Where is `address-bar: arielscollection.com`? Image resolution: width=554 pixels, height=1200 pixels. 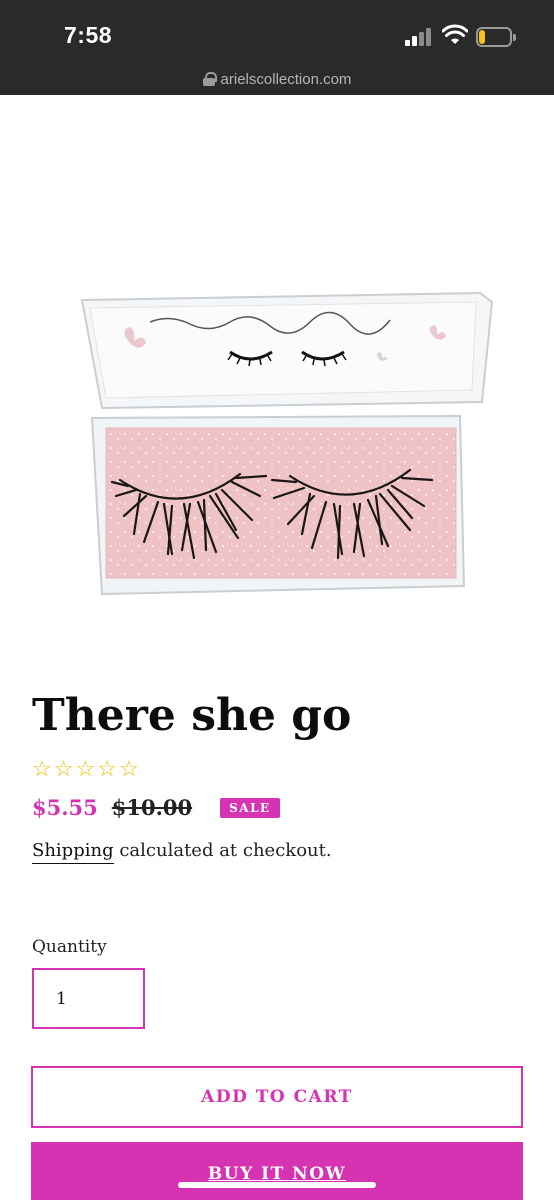 address-bar: arielscollection.com is located at coordinates (277, 79).